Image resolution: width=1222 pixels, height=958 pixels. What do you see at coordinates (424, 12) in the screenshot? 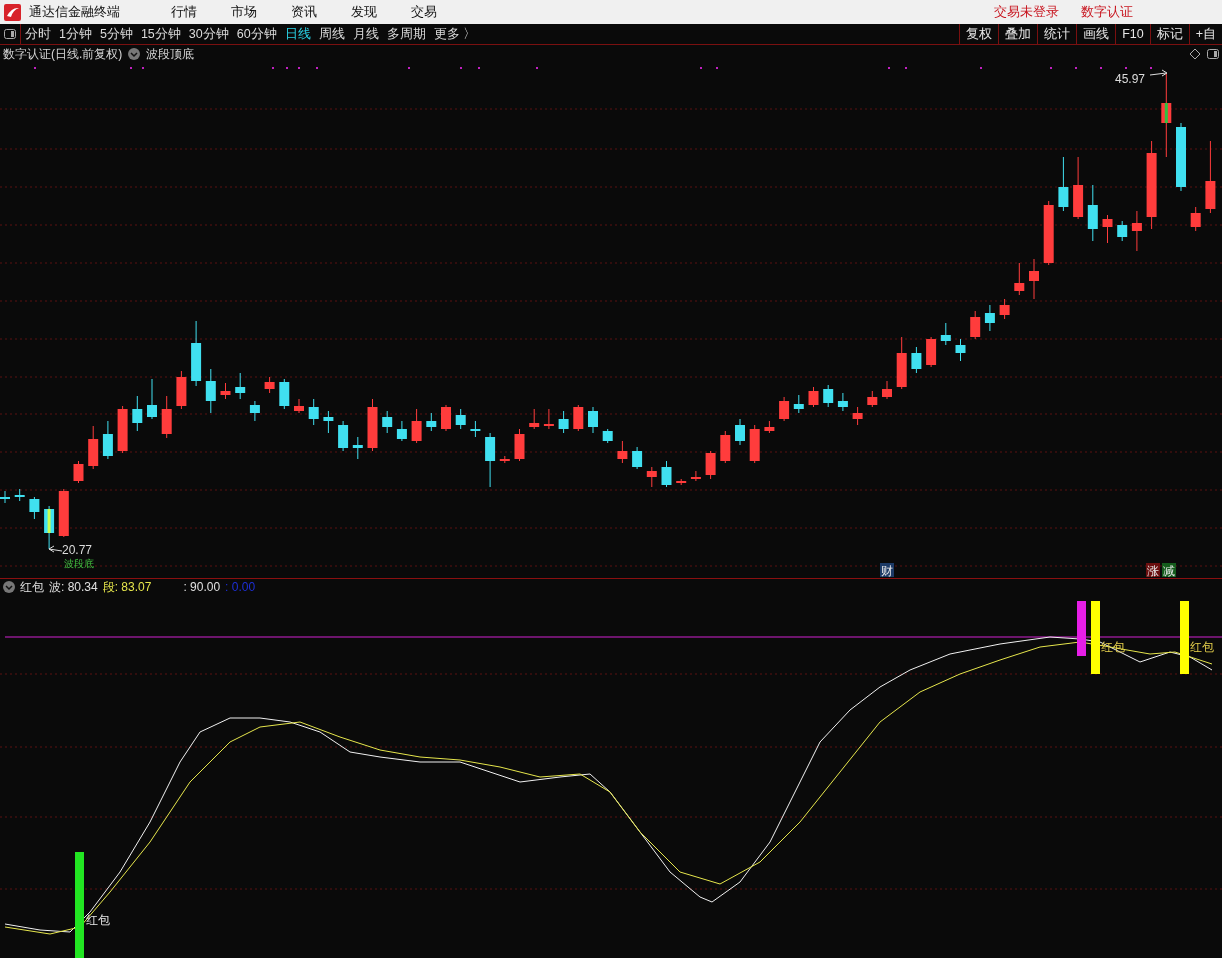
I see `menu-item: 交易` at bounding box center [424, 12].